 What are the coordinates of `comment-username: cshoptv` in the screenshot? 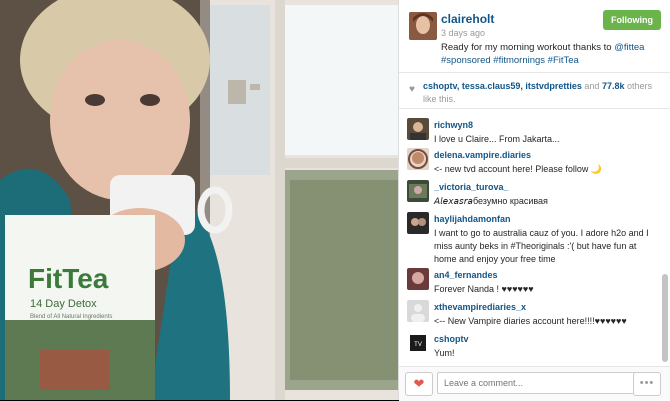 It's located at (451, 339).